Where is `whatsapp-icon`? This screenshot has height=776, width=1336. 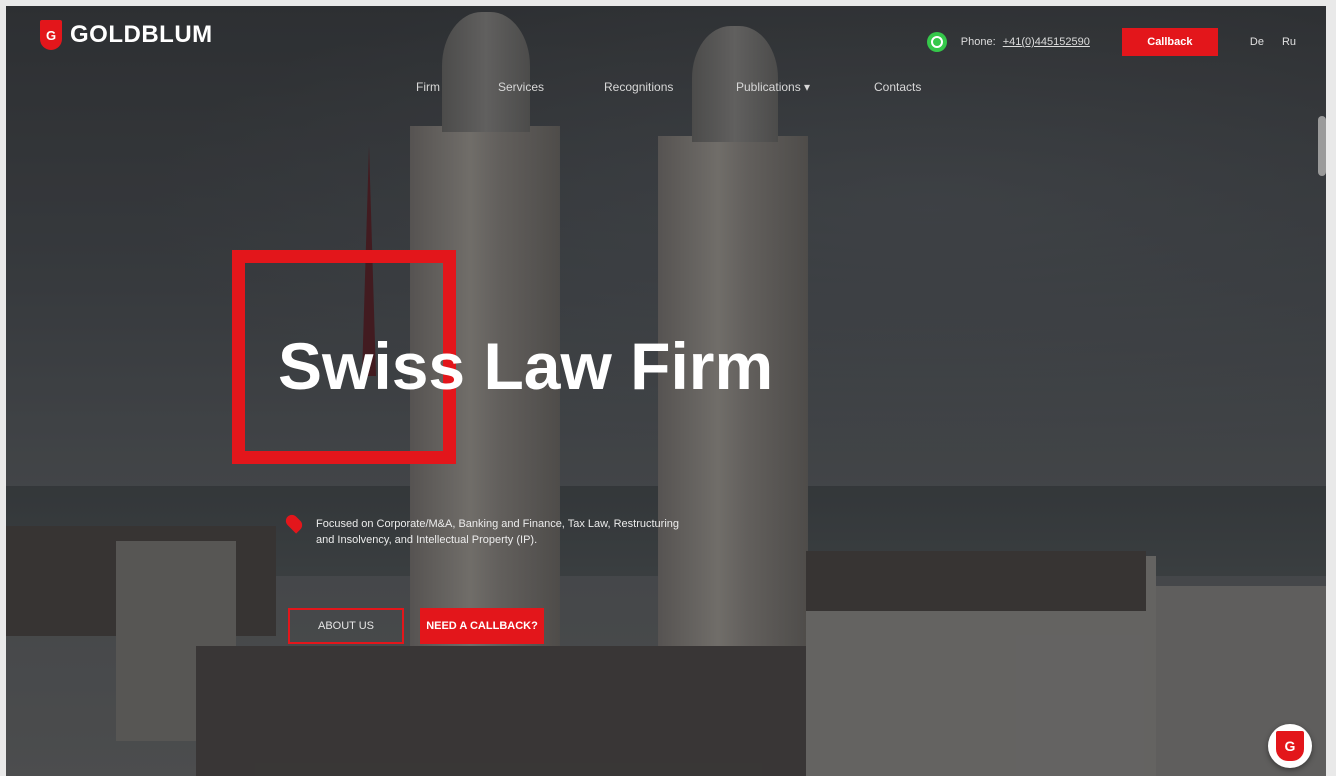 whatsapp-icon is located at coordinates (936, 42).